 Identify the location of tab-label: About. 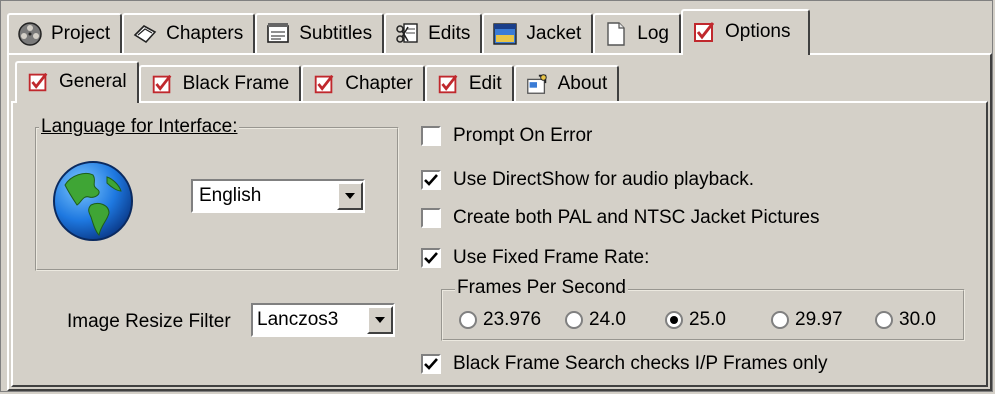
(582, 83).